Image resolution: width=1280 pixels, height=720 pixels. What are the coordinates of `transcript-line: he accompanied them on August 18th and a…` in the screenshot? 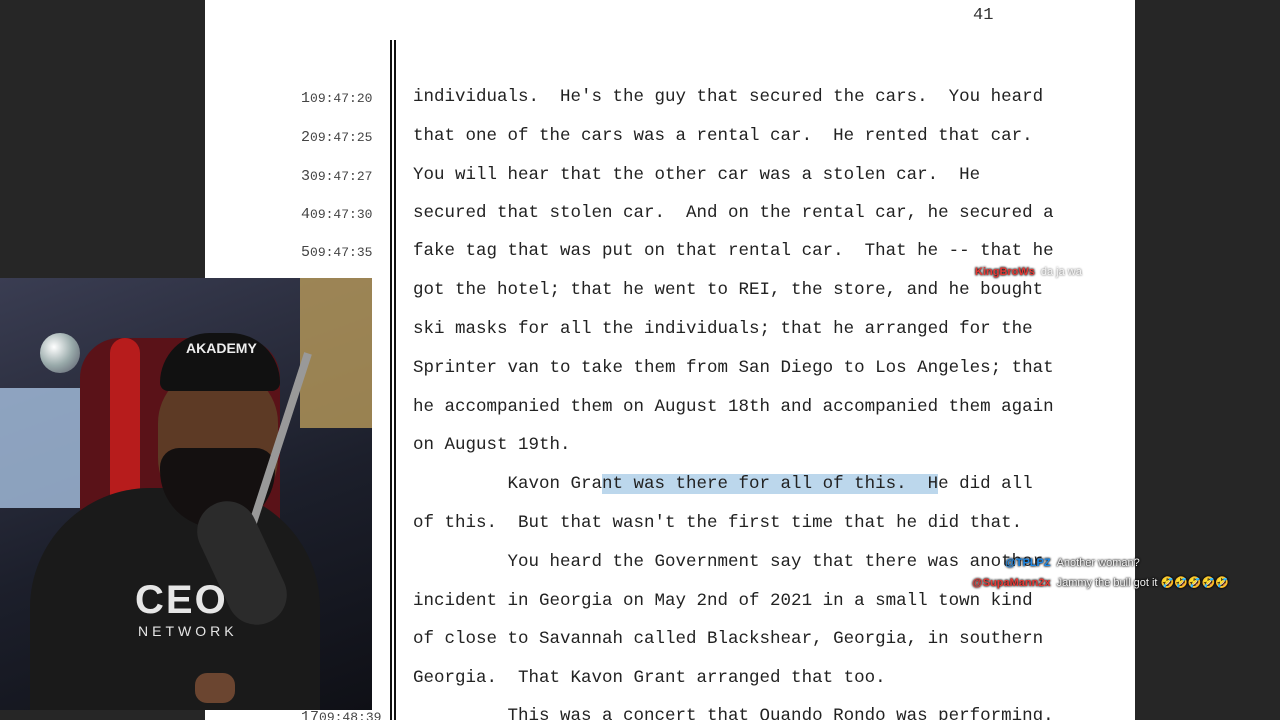 It's located at (733, 407).